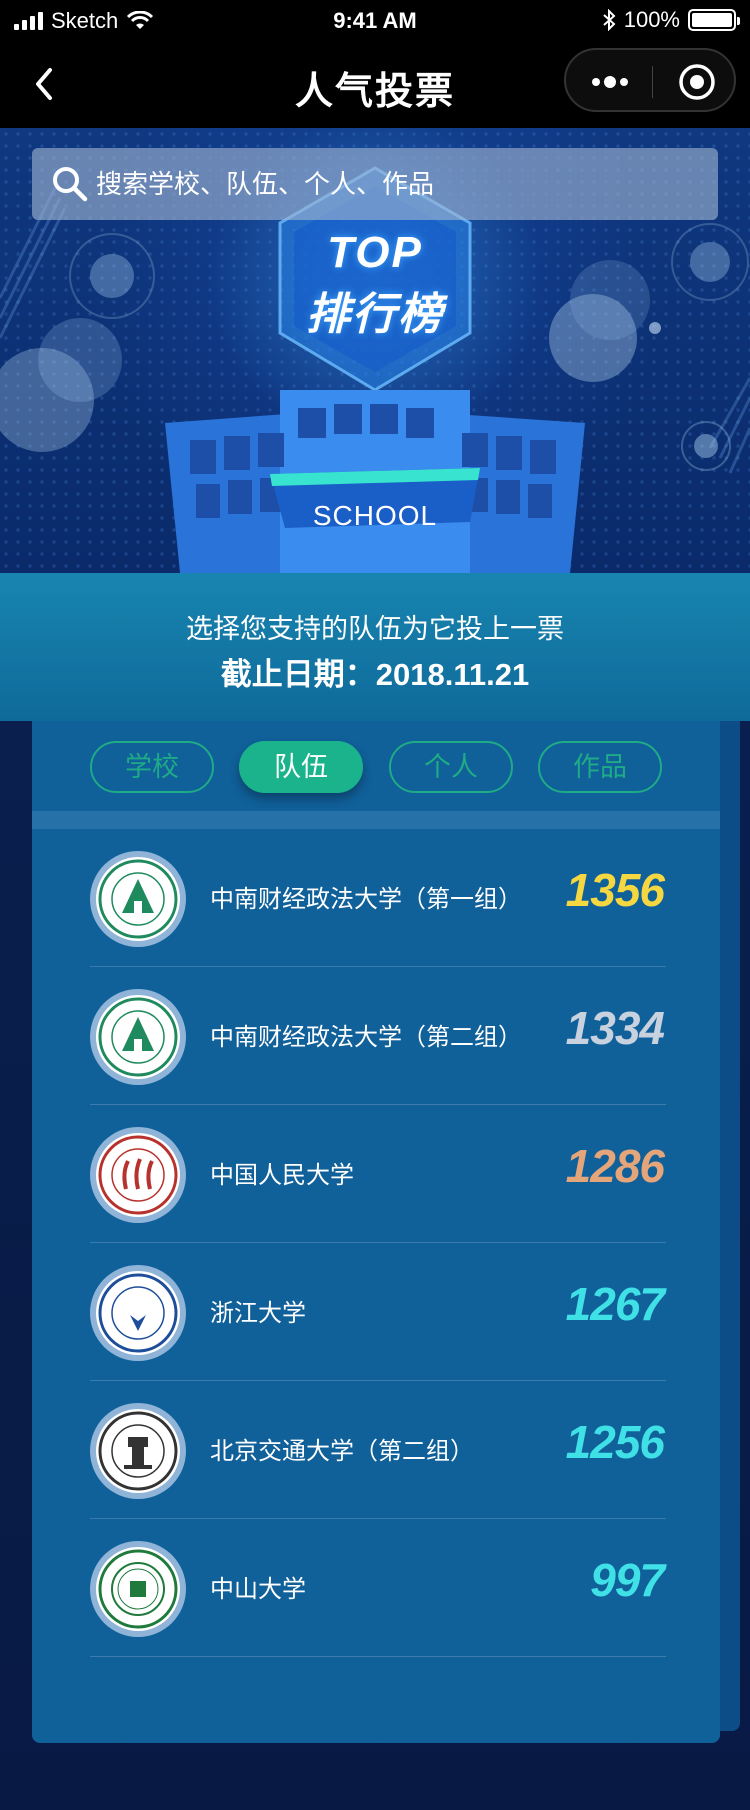  I want to click on bjtu-logo-icon, so click(138, 1451).